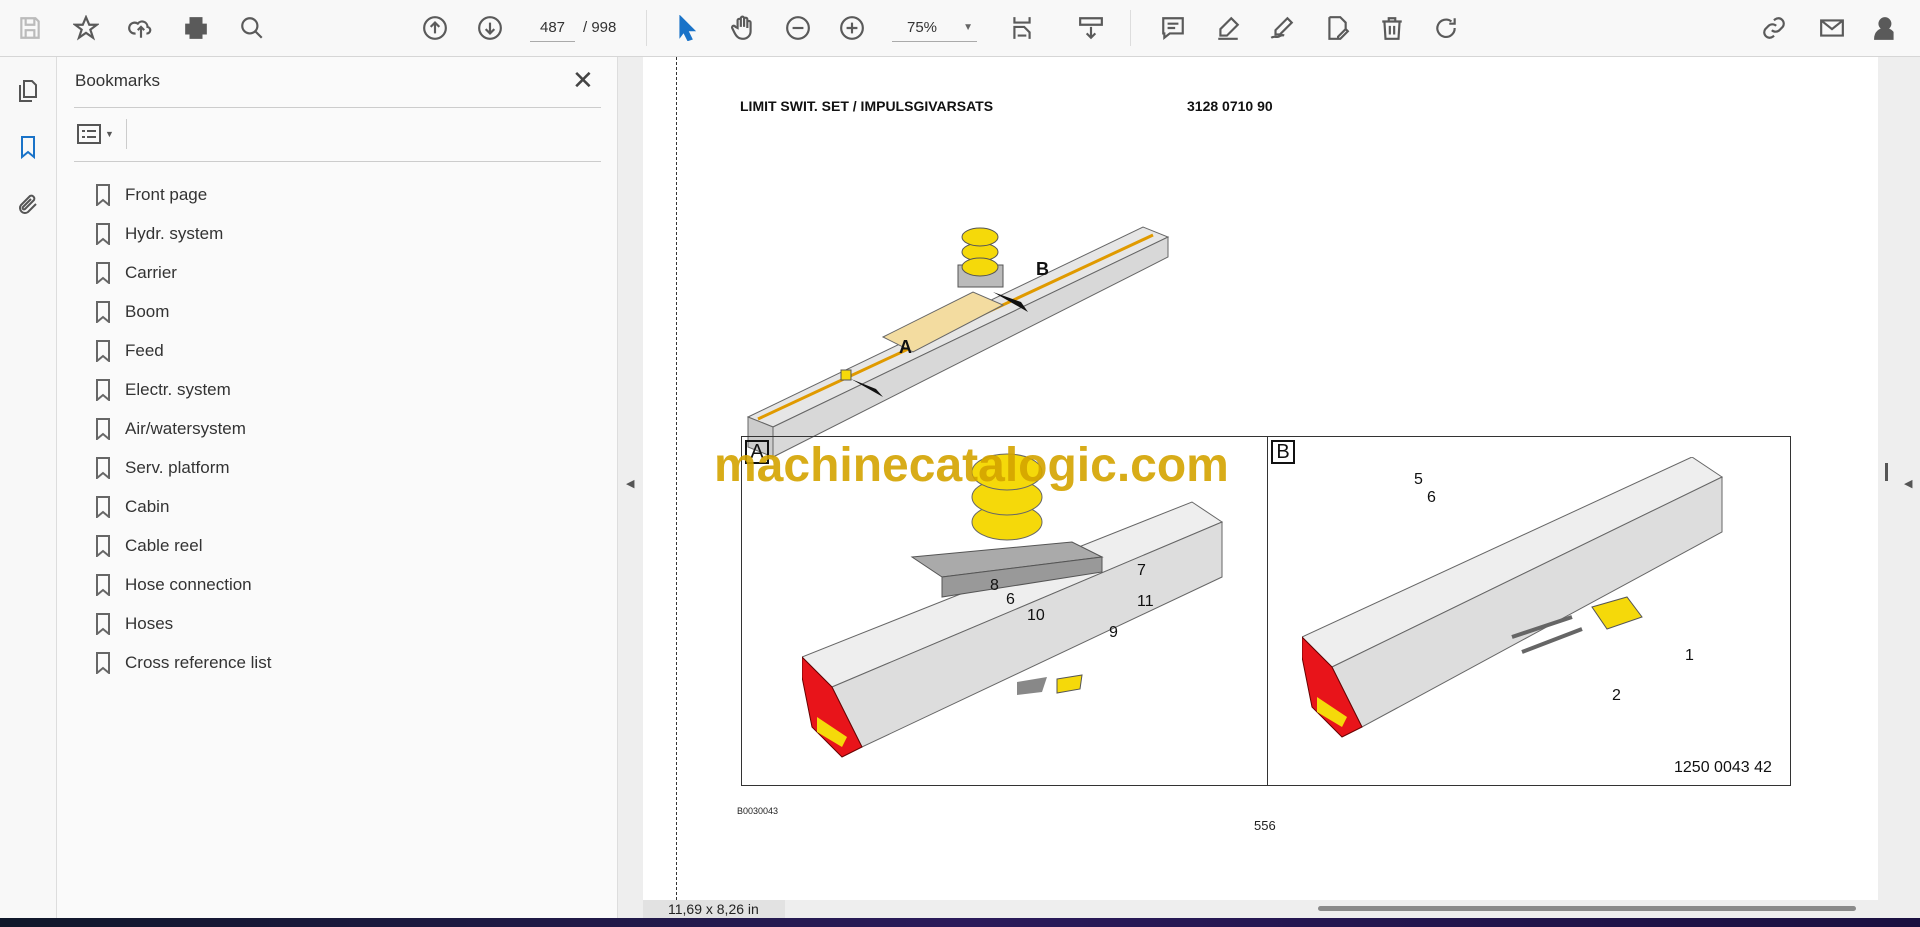 The image size is (1920, 927). What do you see at coordinates (1283, 452) in the screenshot?
I see `detail-b-label: B` at bounding box center [1283, 452].